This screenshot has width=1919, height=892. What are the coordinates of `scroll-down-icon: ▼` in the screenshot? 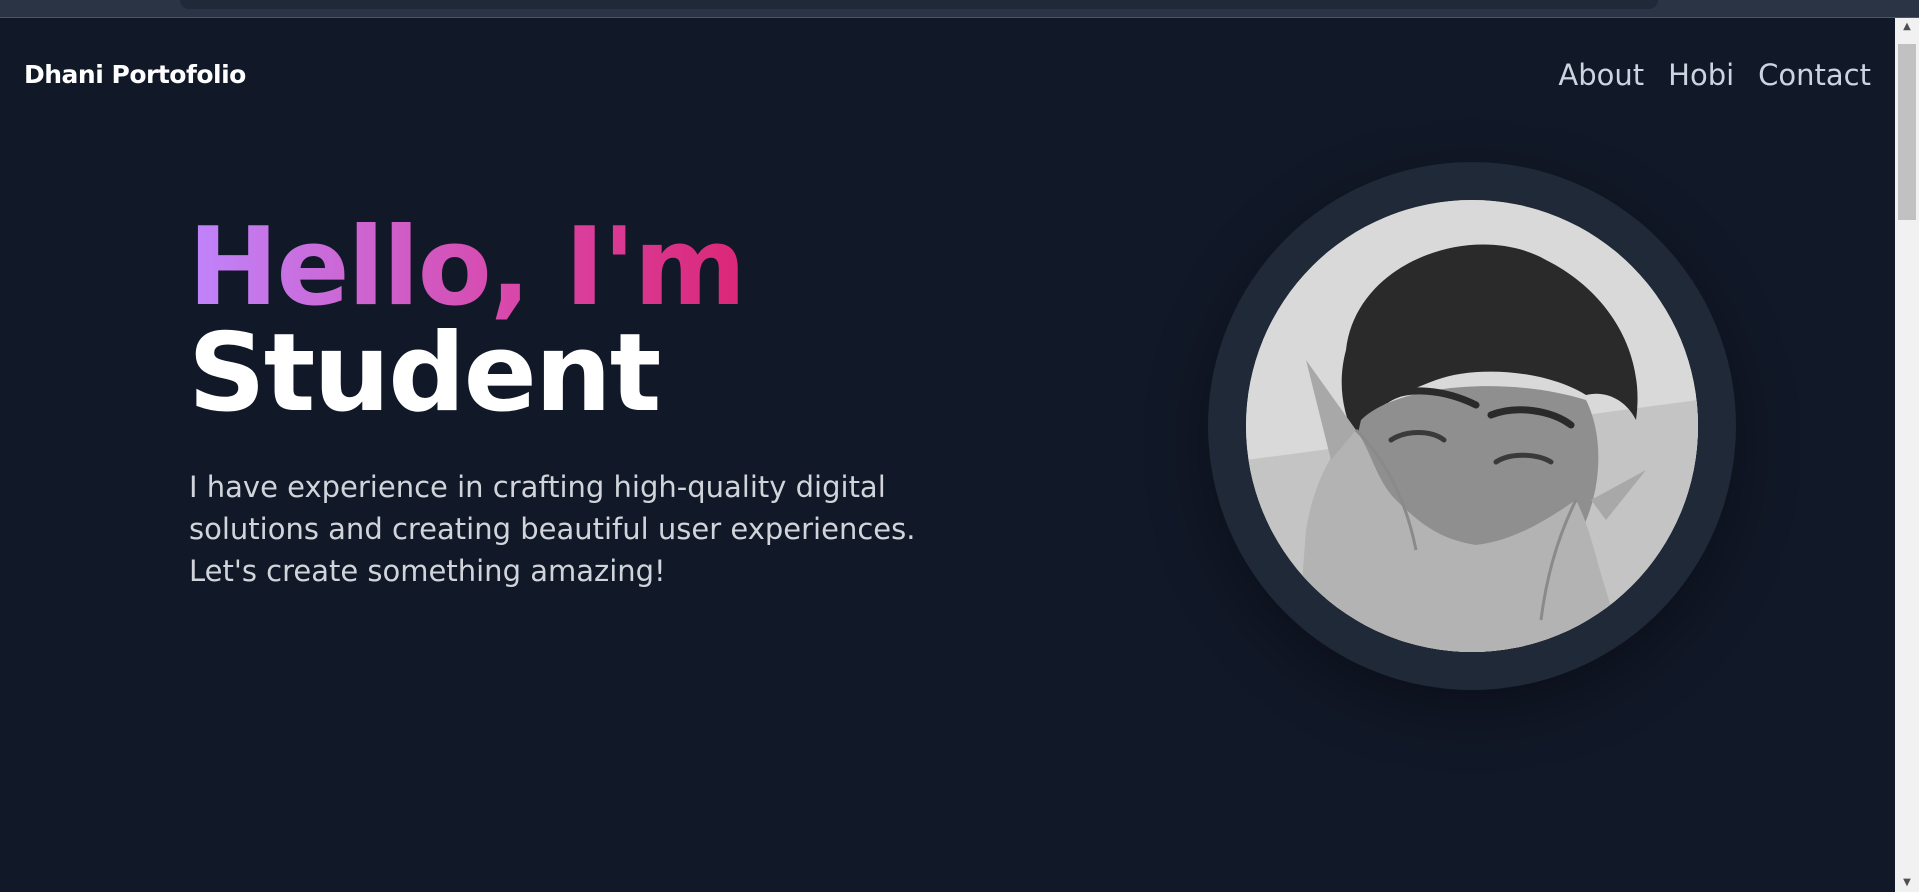 It's located at (1907, 883).